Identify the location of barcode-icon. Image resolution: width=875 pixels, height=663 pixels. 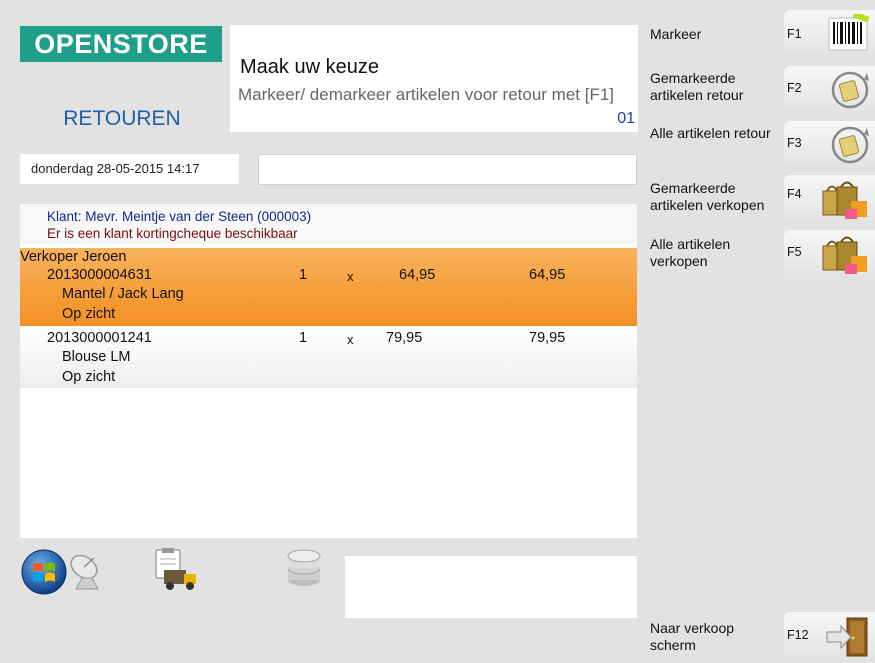
(849, 35).